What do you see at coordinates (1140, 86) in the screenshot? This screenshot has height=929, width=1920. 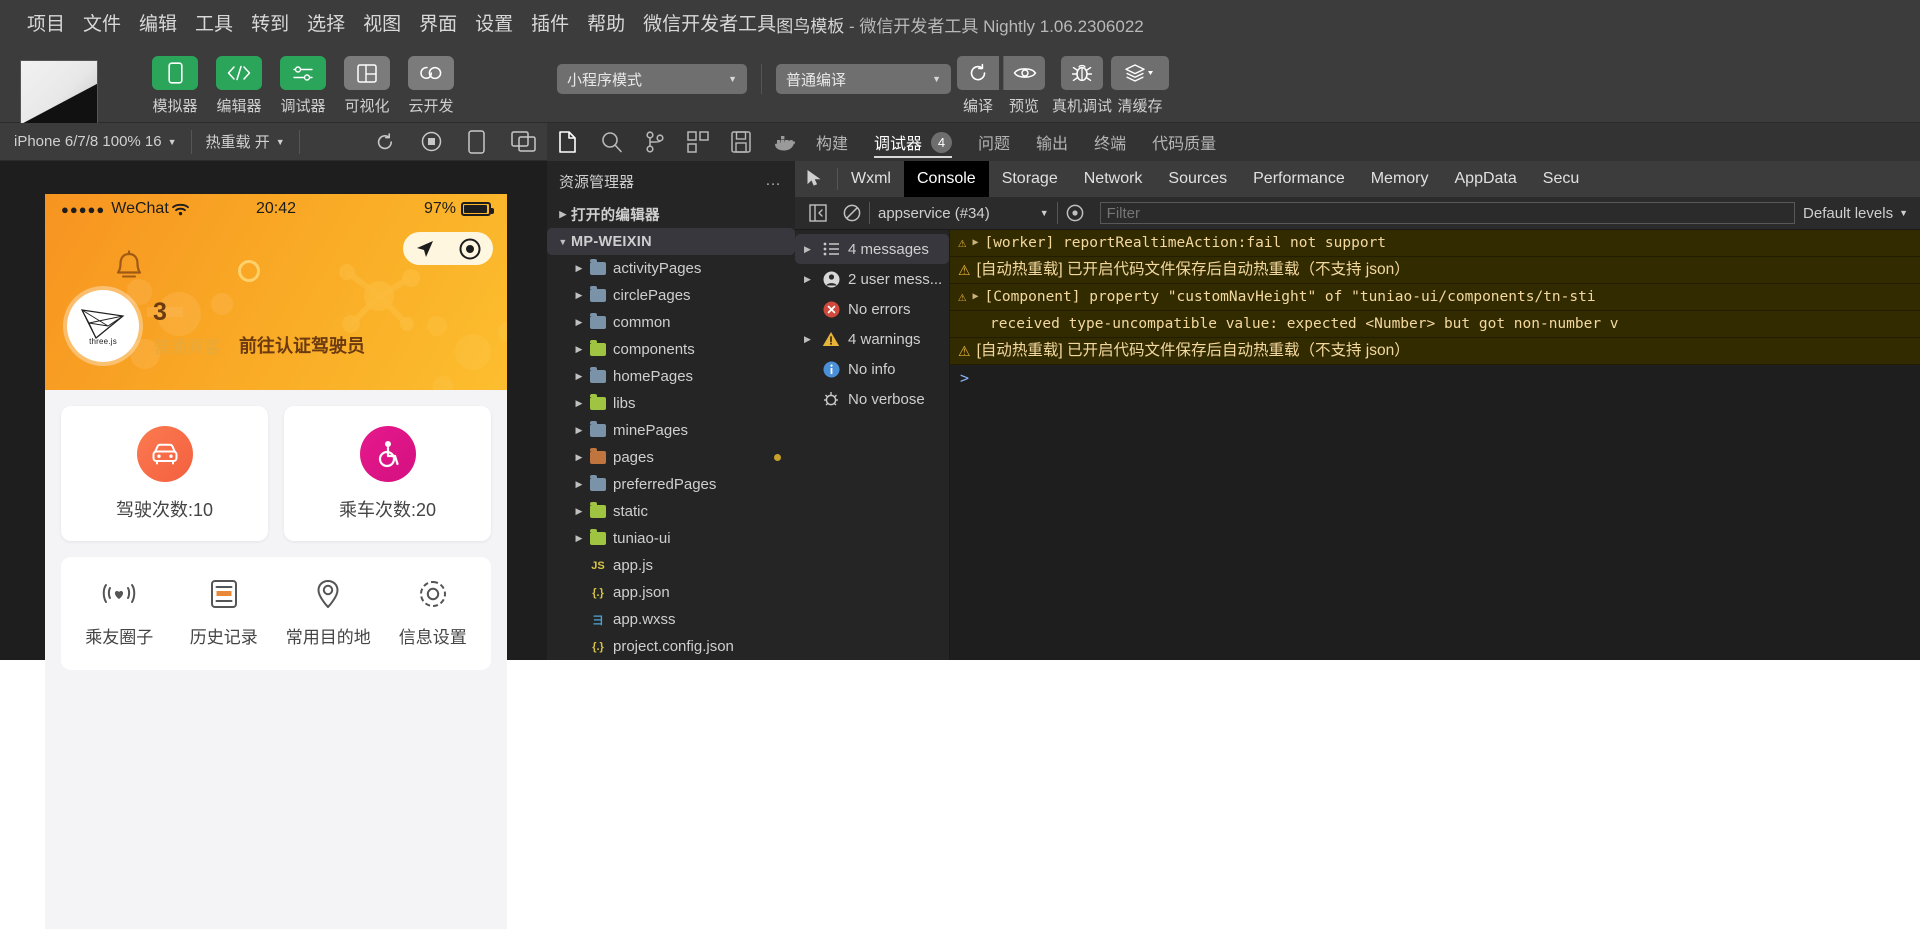 I see `action-clear-cache: 清缓存` at bounding box center [1140, 86].